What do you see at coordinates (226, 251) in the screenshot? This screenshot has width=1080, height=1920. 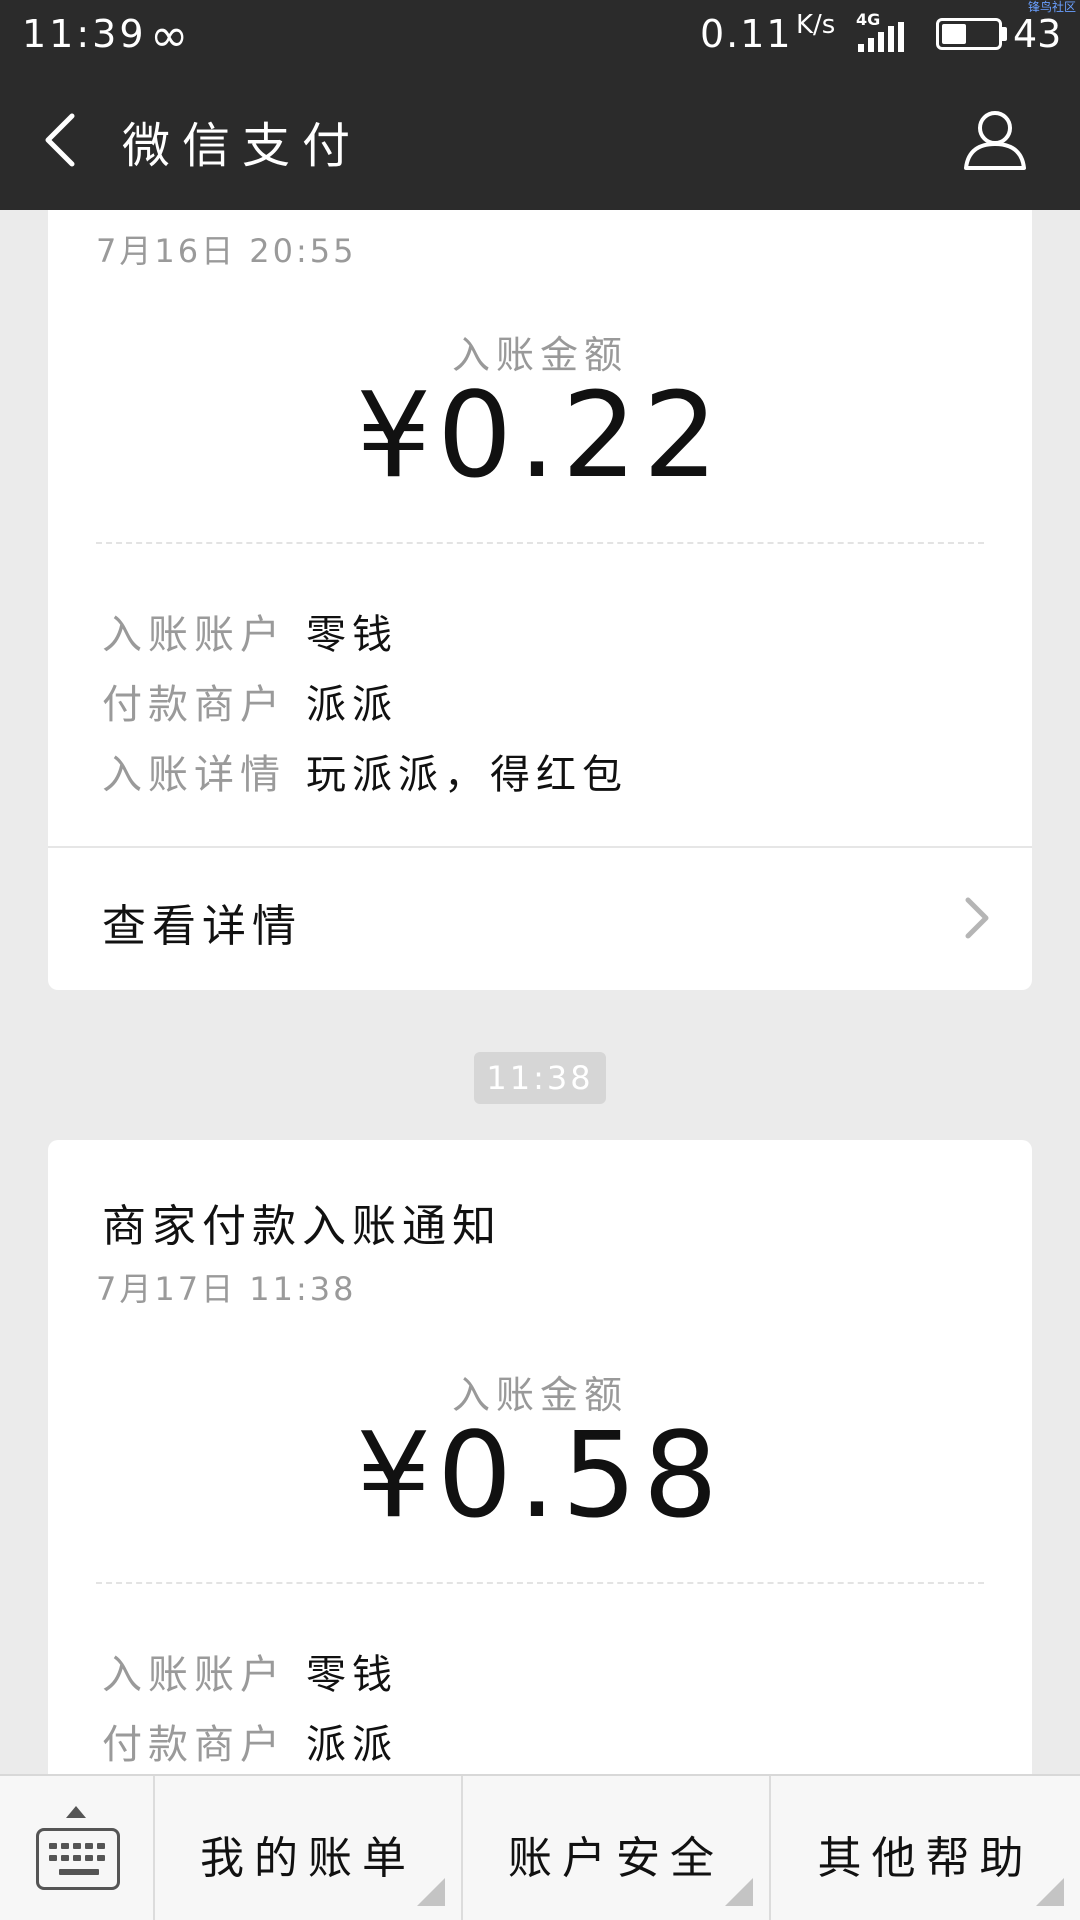 I see `card-date: 7月16日 20:55` at bounding box center [226, 251].